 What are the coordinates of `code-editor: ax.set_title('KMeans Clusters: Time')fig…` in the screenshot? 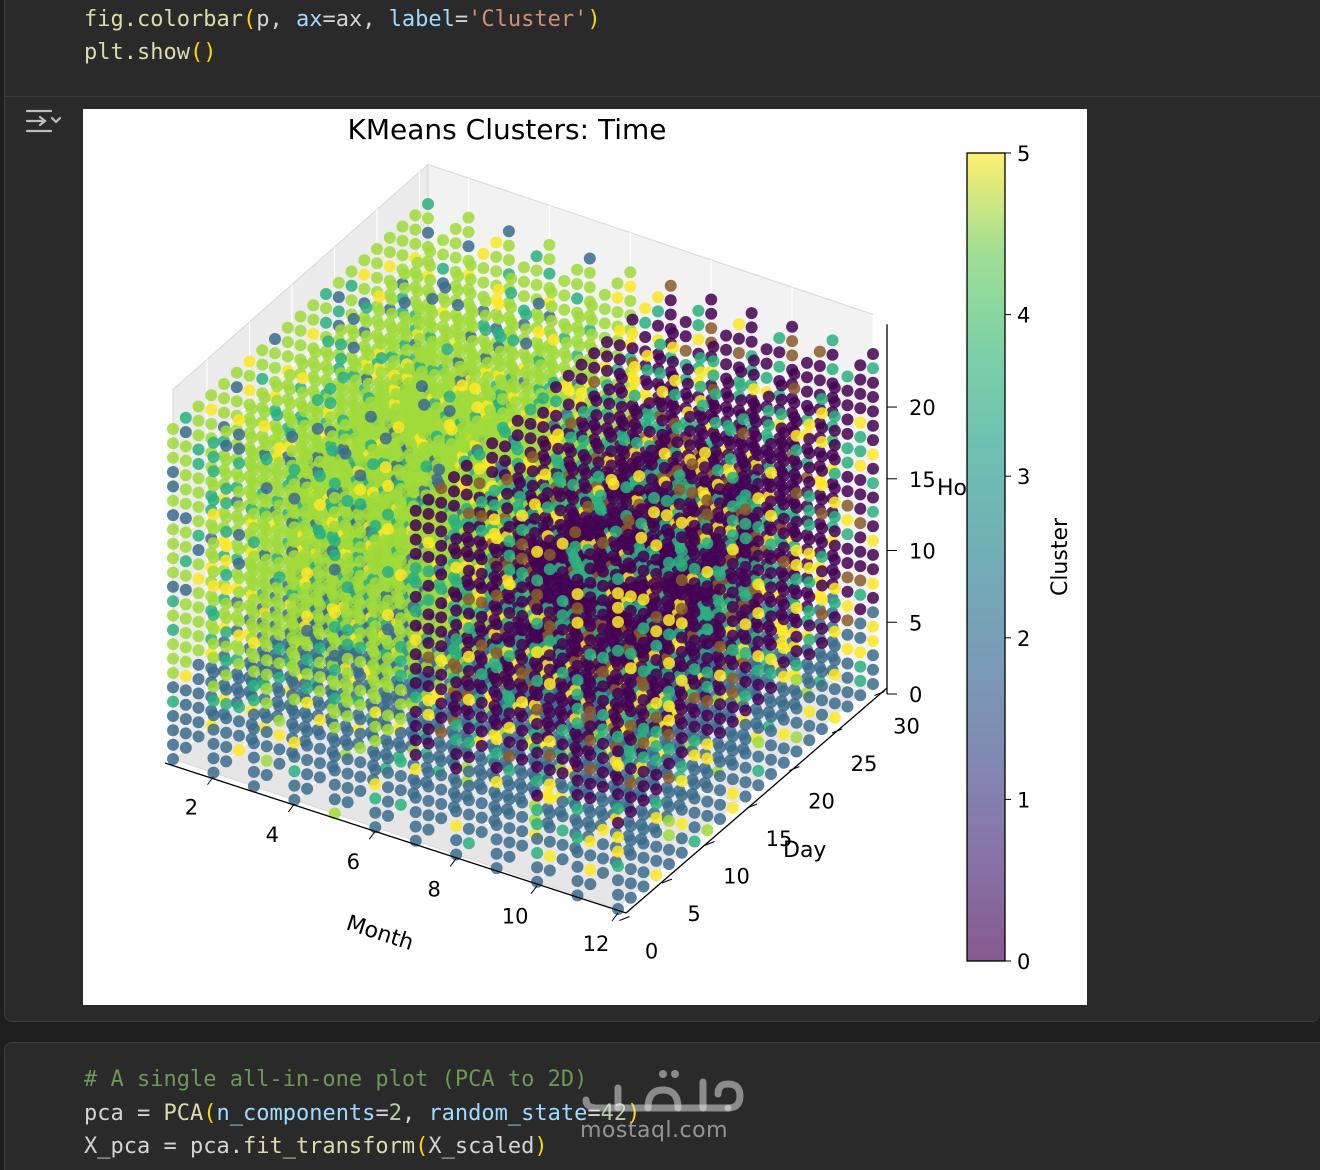 It's located at (342, 35).